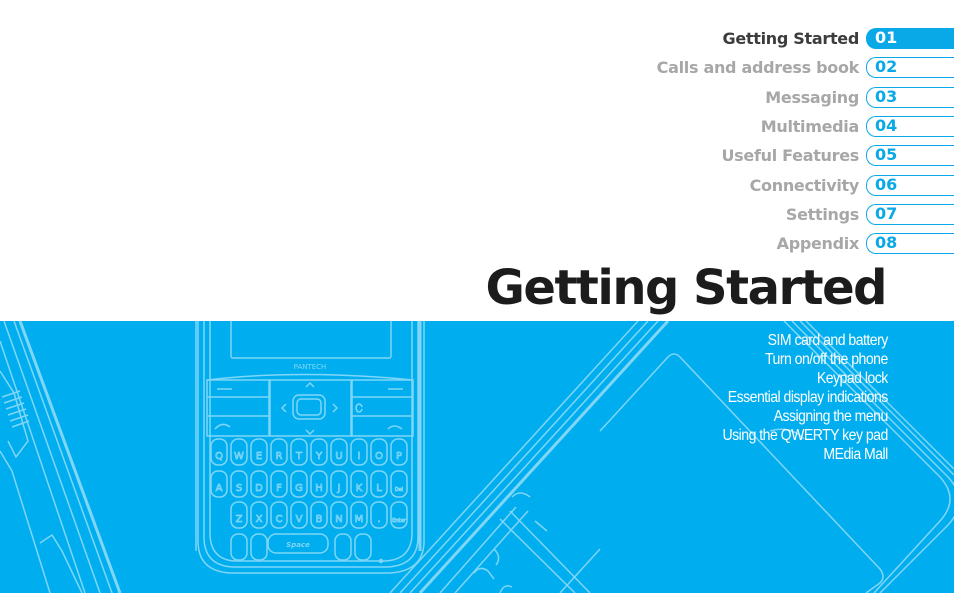 Image resolution: width=954 pixels, height=593 pixels. What do you see at coordinates (279, 519) in the screenshot?
I see `illustration-key-label: C` at bounding box center [279, 519].